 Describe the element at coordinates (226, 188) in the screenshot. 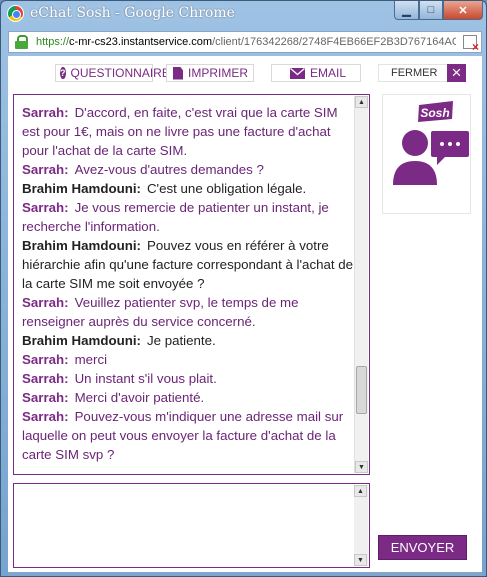

I see `message-text: C'est une obligation légale.` at that location.